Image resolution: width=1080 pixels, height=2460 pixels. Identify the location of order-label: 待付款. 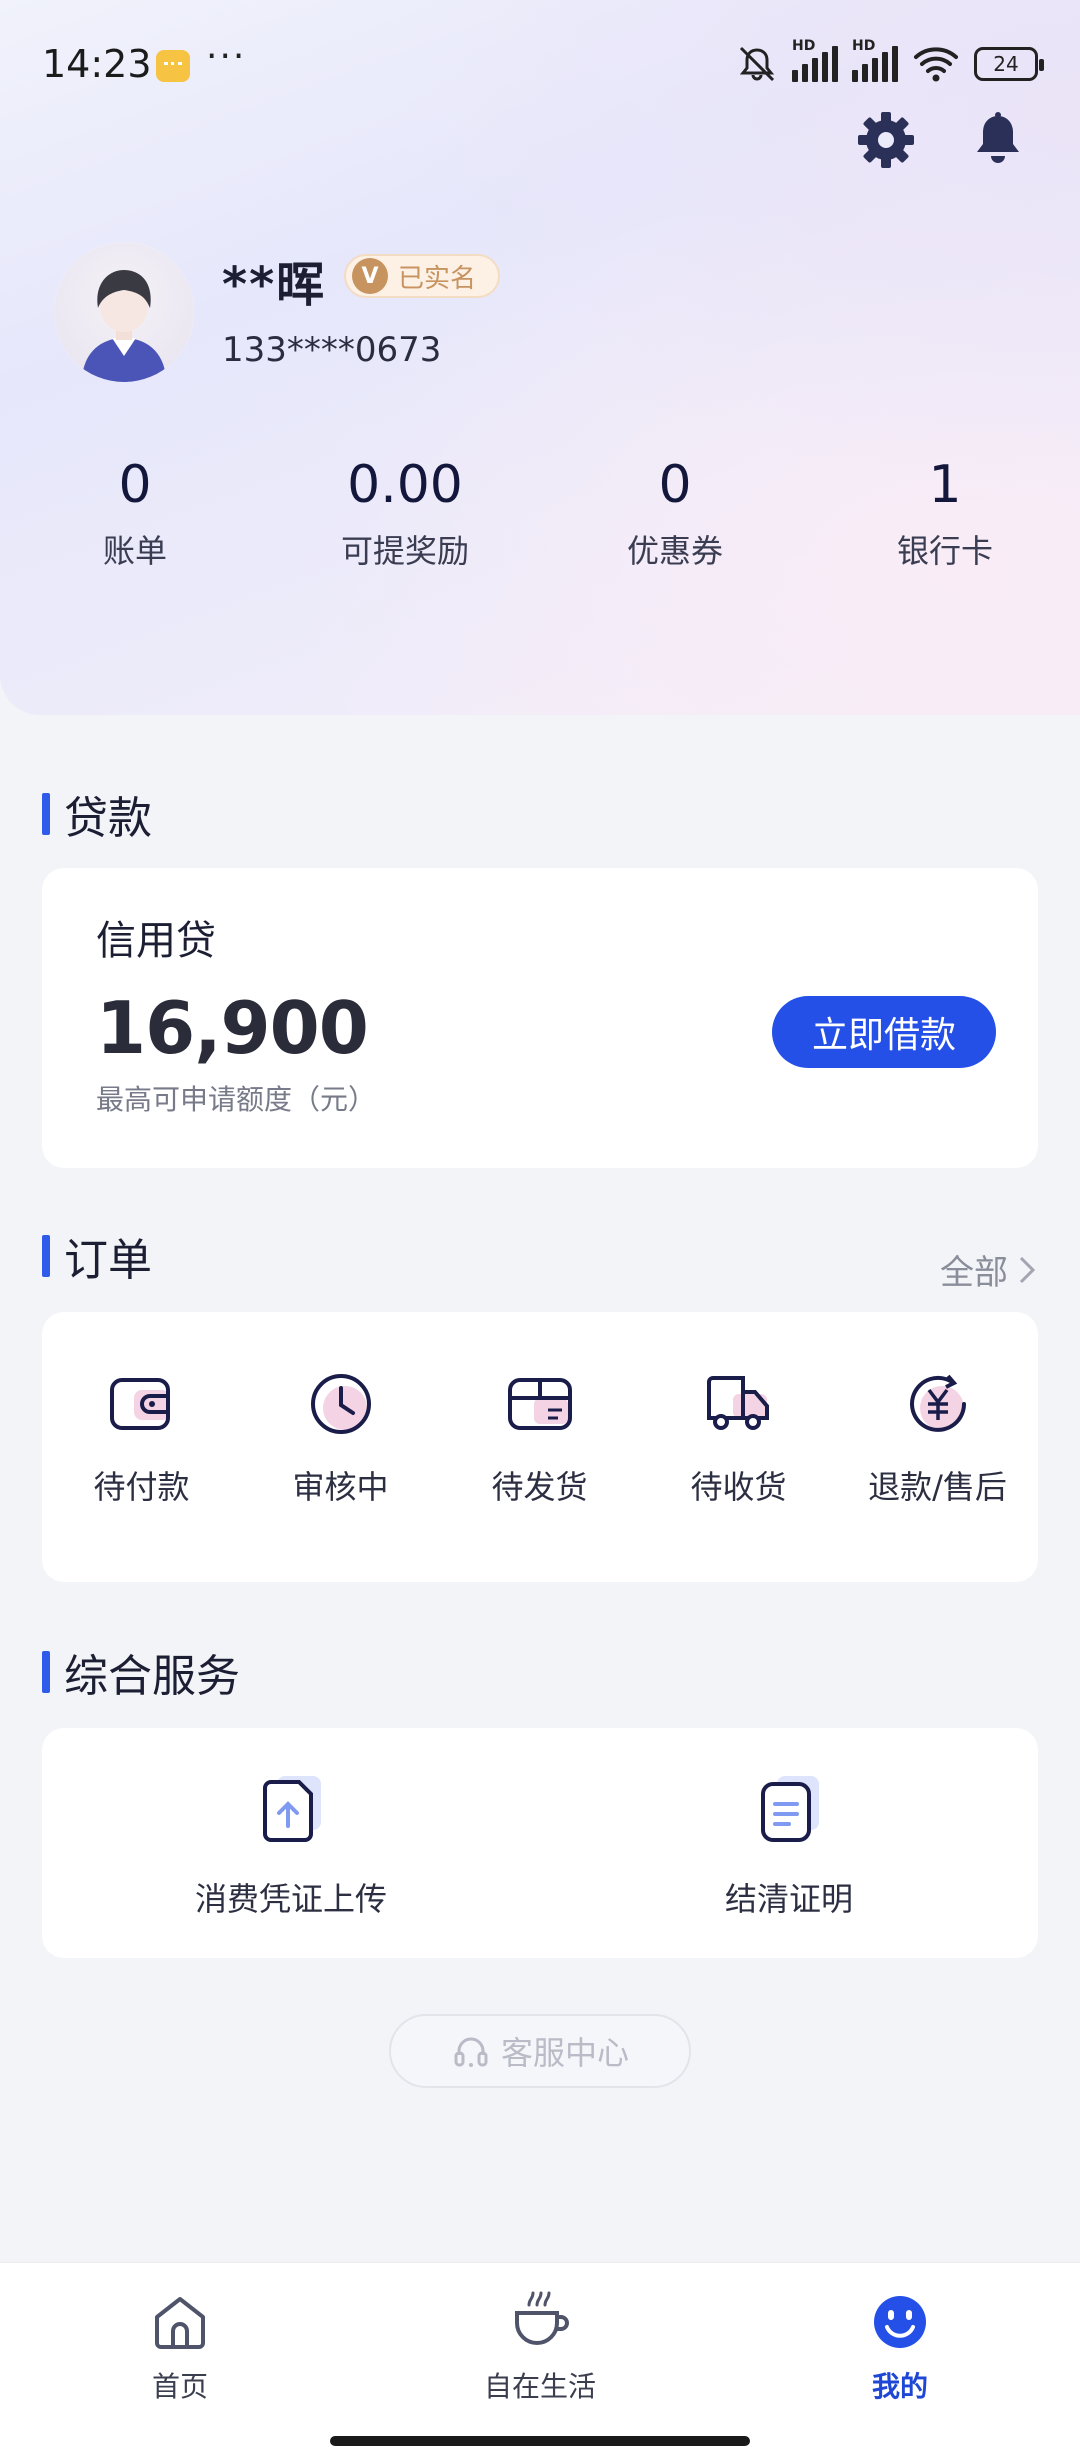
(141, 1487).